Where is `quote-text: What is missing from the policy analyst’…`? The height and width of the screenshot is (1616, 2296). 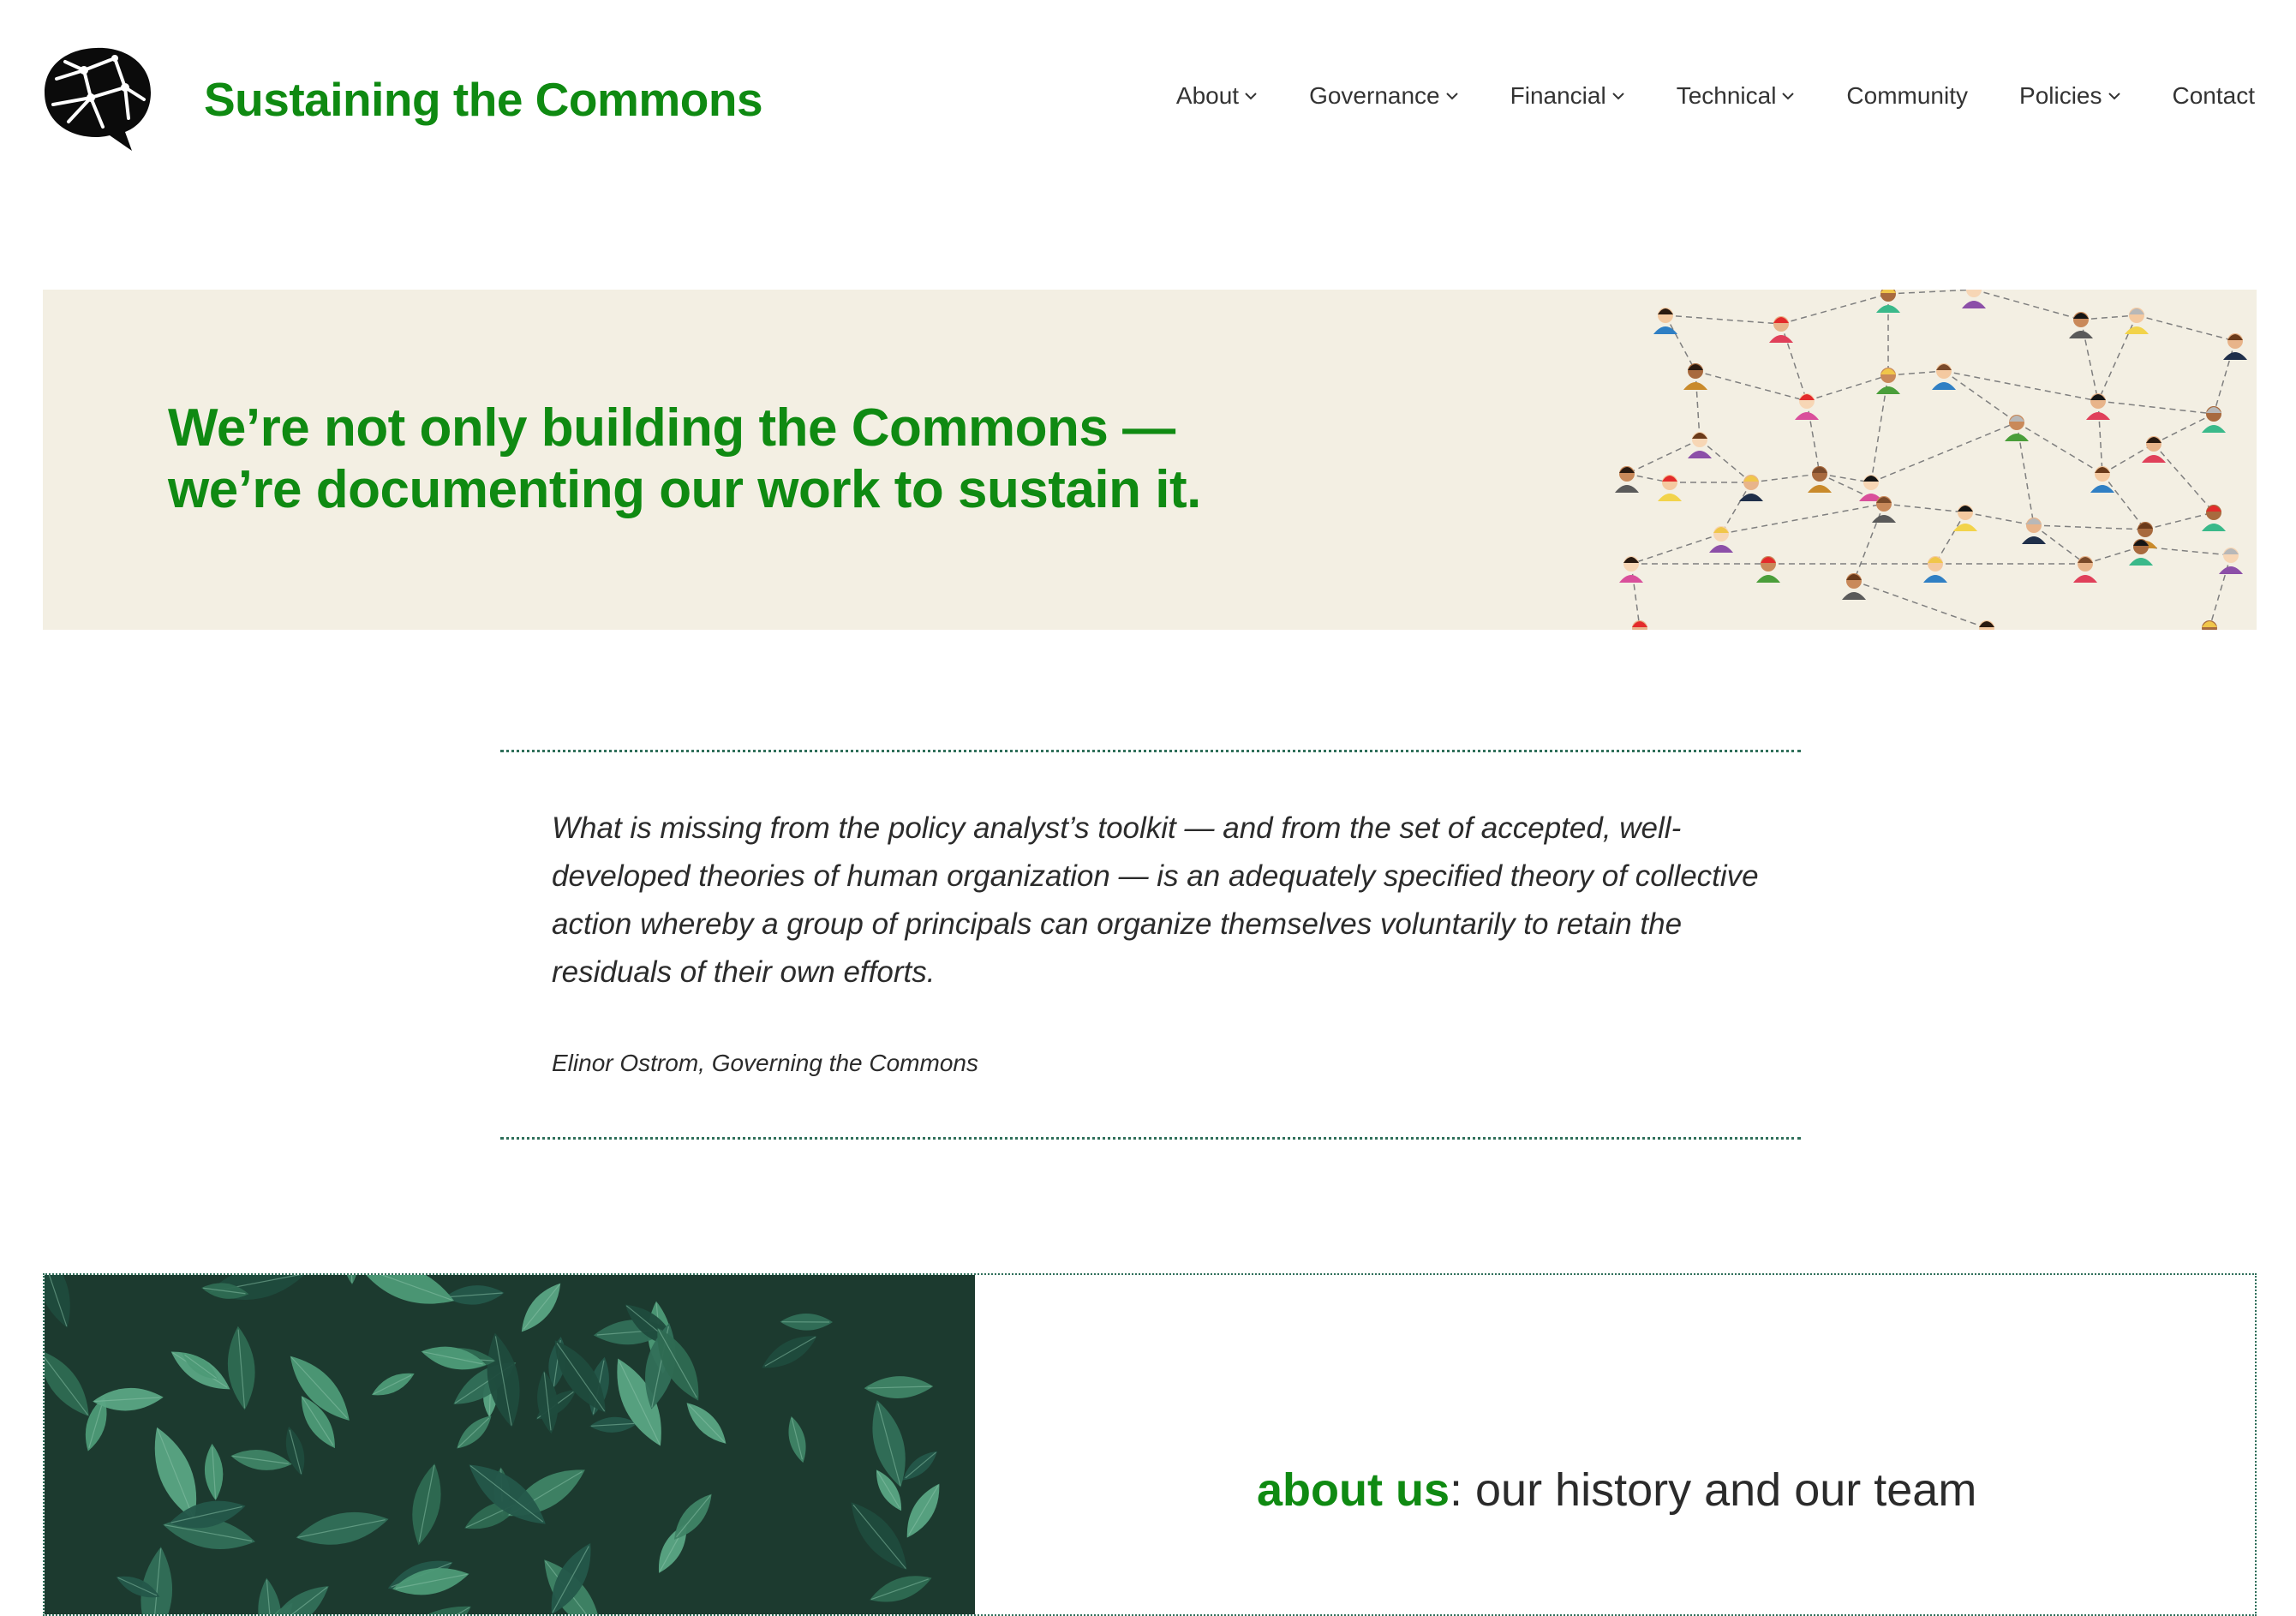
quote-text: What is missing from the policy analyst’… is located at coordinates (1160, 901).